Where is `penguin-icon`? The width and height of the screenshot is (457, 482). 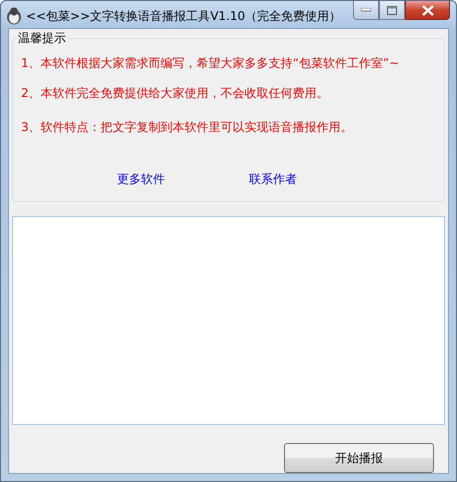 penguin-icon is located at coordinates (14, 16).